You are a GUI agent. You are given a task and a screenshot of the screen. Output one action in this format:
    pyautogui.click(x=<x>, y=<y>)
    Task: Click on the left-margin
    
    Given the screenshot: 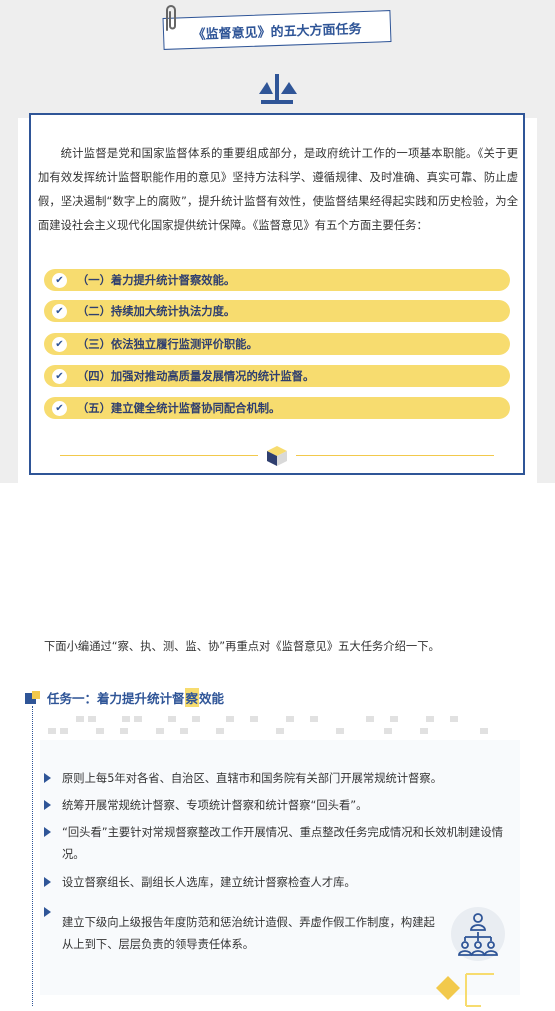 What is the action you would take?
    pyautogui.click(x=9, y=300)
    